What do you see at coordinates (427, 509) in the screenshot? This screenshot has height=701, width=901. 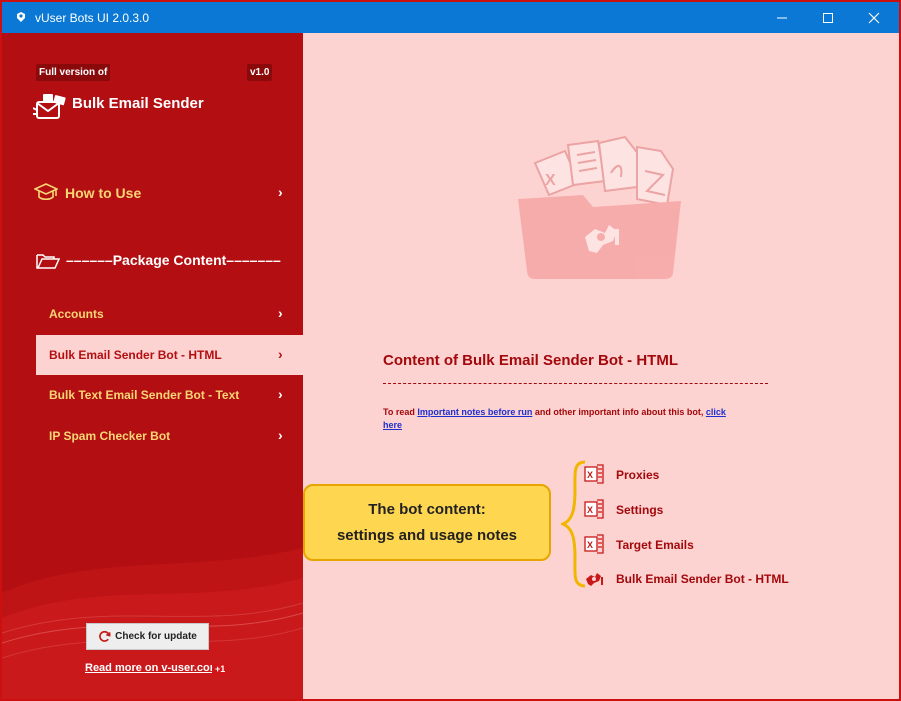 I see `callout-line-1: The bot content:` at bounding box center [427, 509].